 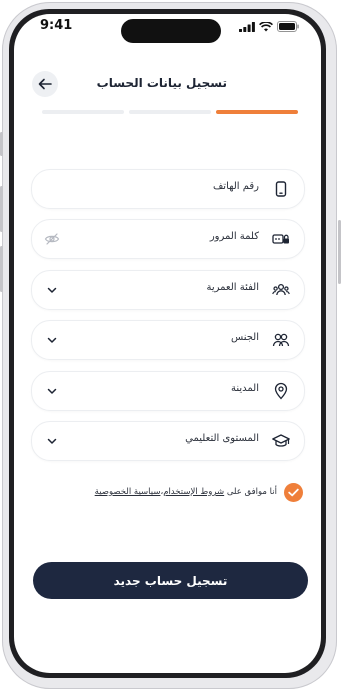 I want to click on wifi-icon, so click(x=266, y=26).